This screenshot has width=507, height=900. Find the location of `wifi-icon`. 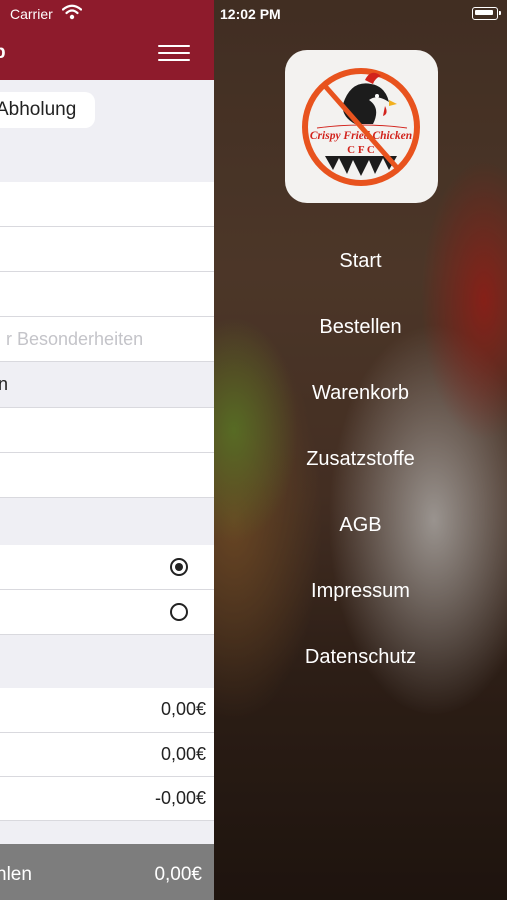

wifi-icon is located at coordinates (72, 14).